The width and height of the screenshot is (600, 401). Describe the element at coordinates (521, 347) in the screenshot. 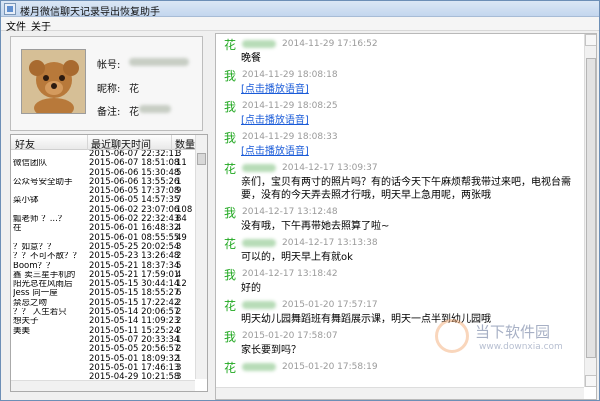

I see `watermark-url: www.downxia.com` at that location.